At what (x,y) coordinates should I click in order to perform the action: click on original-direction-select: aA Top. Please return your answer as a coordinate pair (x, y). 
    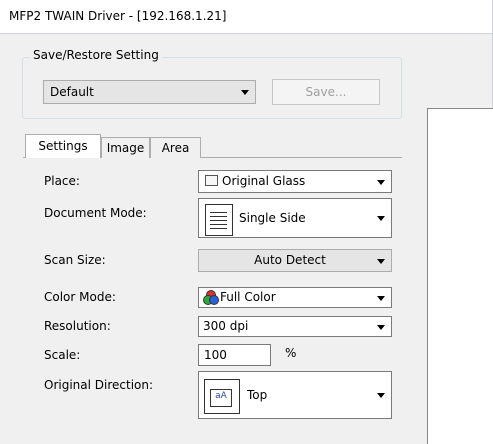
    Looking at the image, I should click on (295, 395).